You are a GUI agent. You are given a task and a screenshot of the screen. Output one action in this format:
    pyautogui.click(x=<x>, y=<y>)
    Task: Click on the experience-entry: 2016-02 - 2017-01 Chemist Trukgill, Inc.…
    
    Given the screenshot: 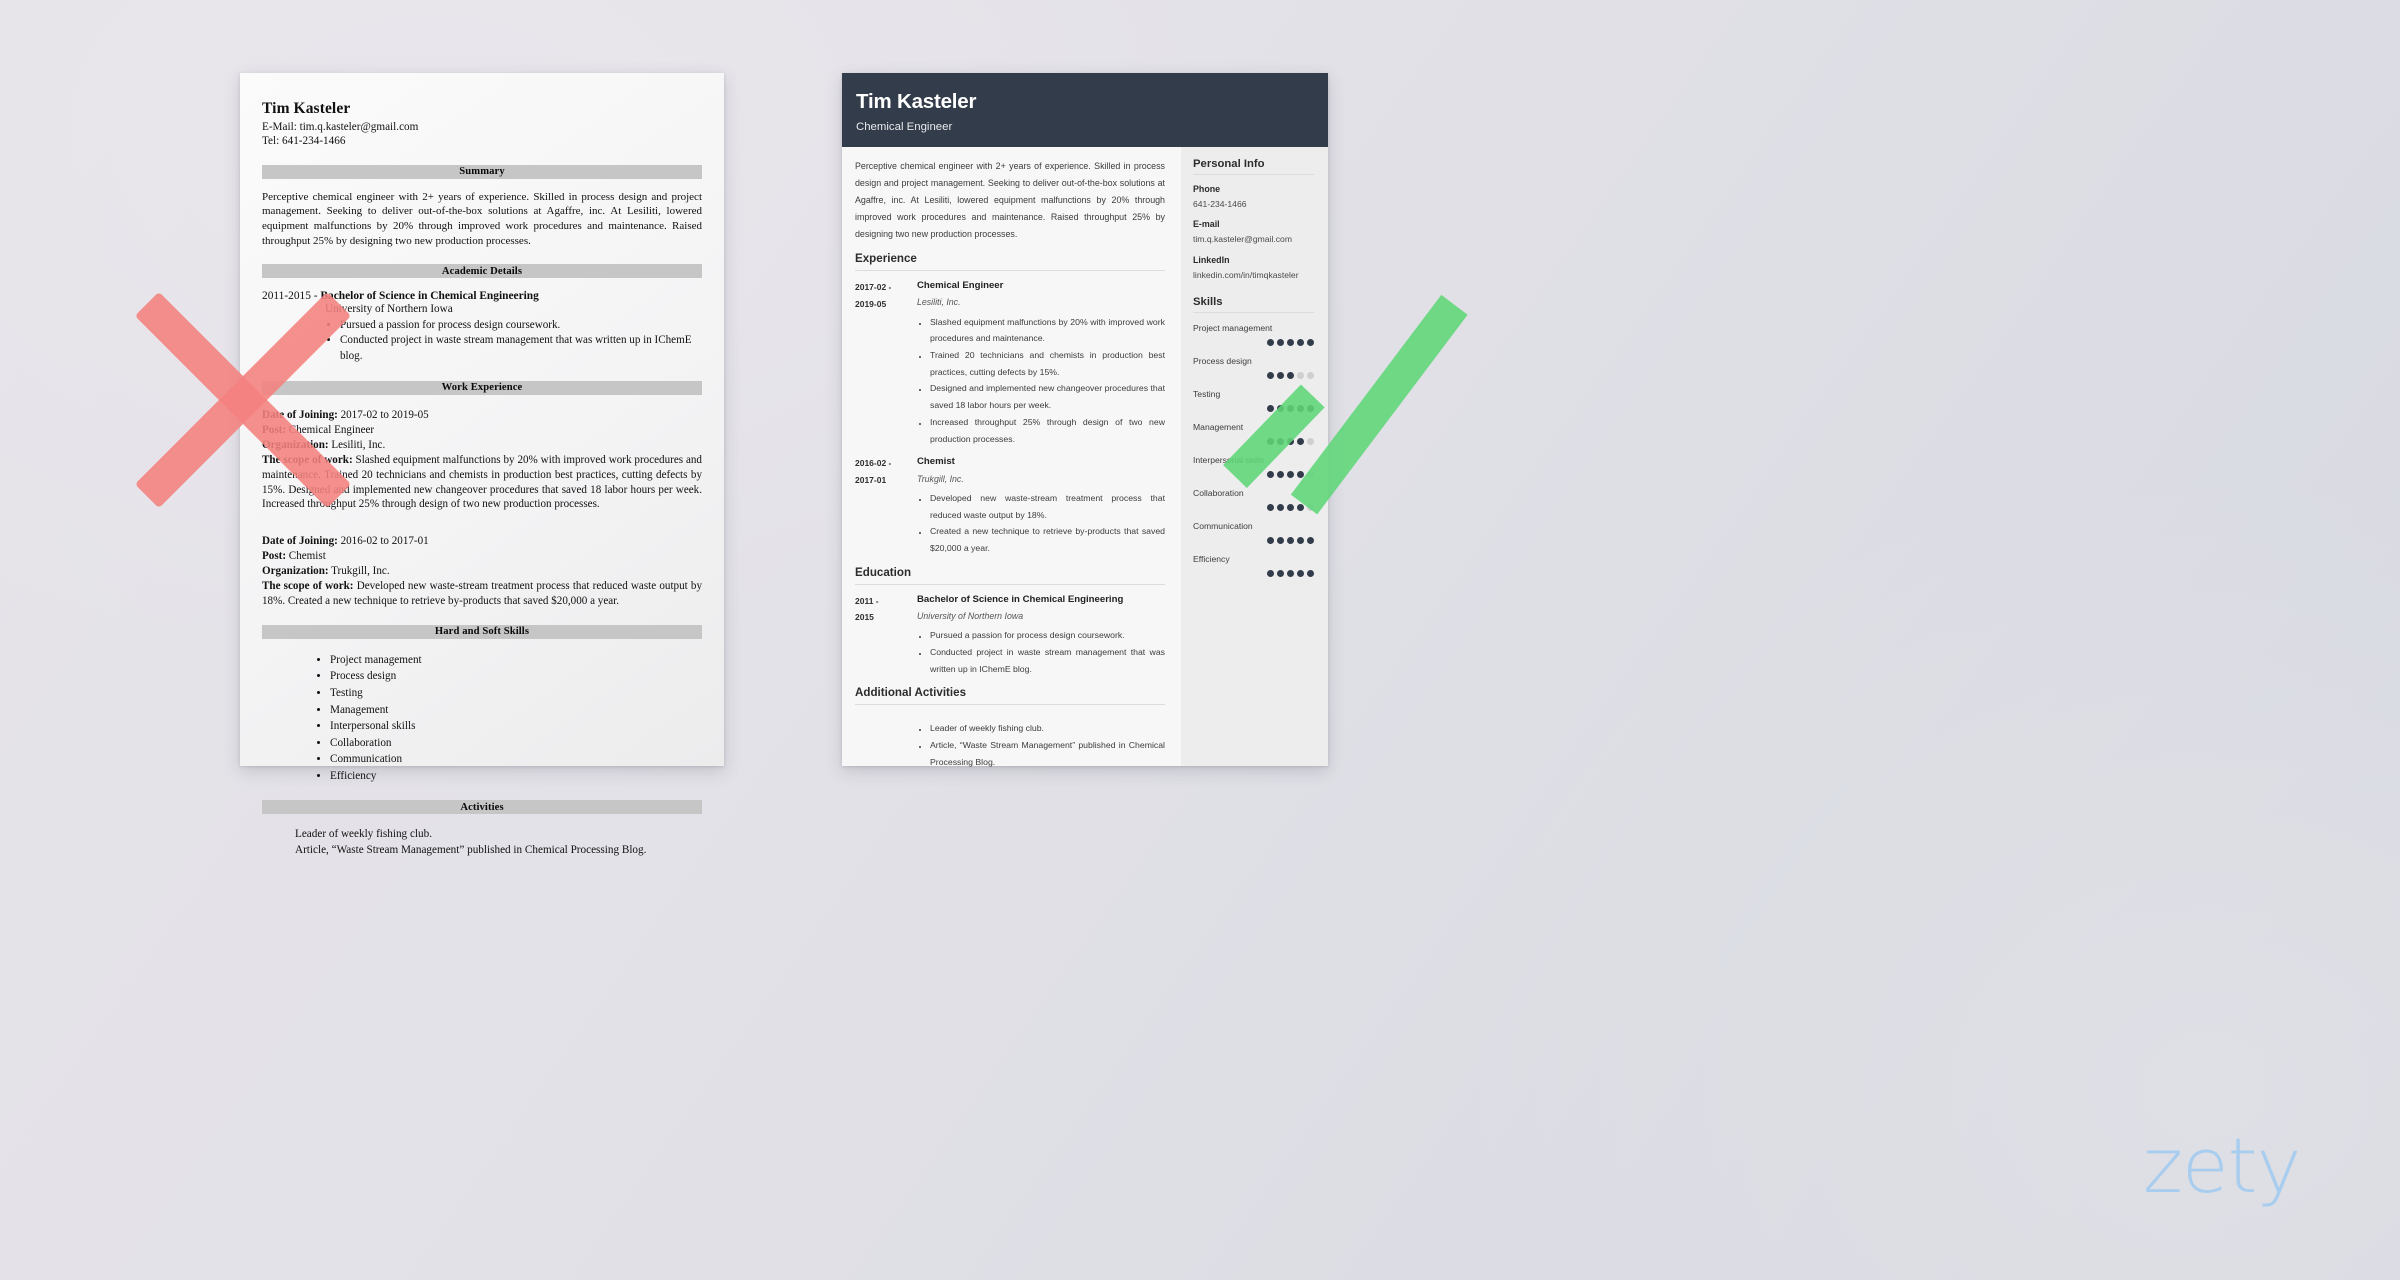 What is the action you would take?
    pyautogui.click(x=1010, y=505)
    